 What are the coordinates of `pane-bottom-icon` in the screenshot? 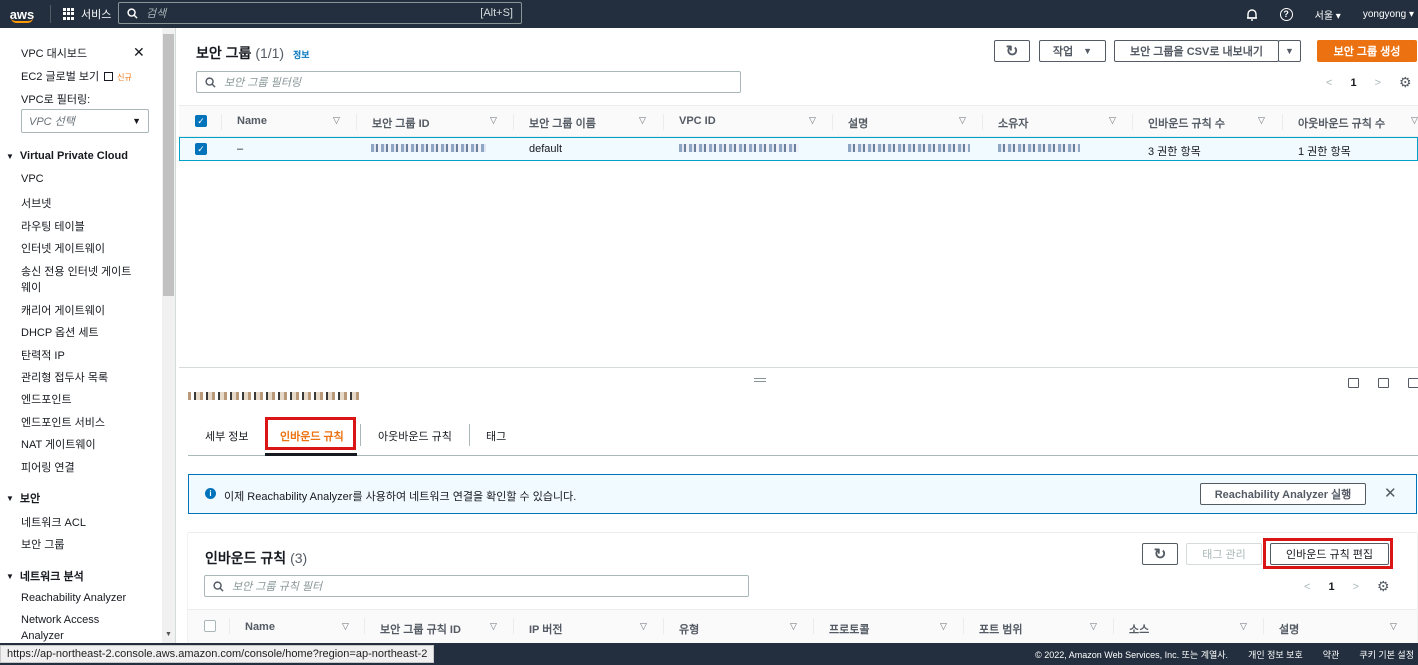 It's located at (1353, 383).